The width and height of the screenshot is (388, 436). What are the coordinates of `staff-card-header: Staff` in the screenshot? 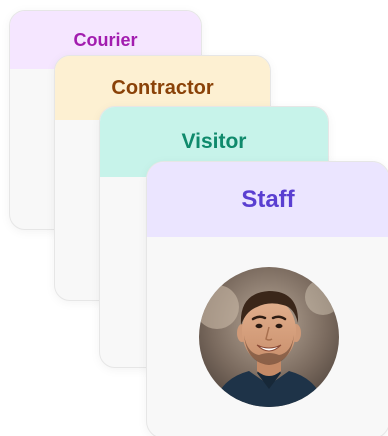 It's located at (267, 199).